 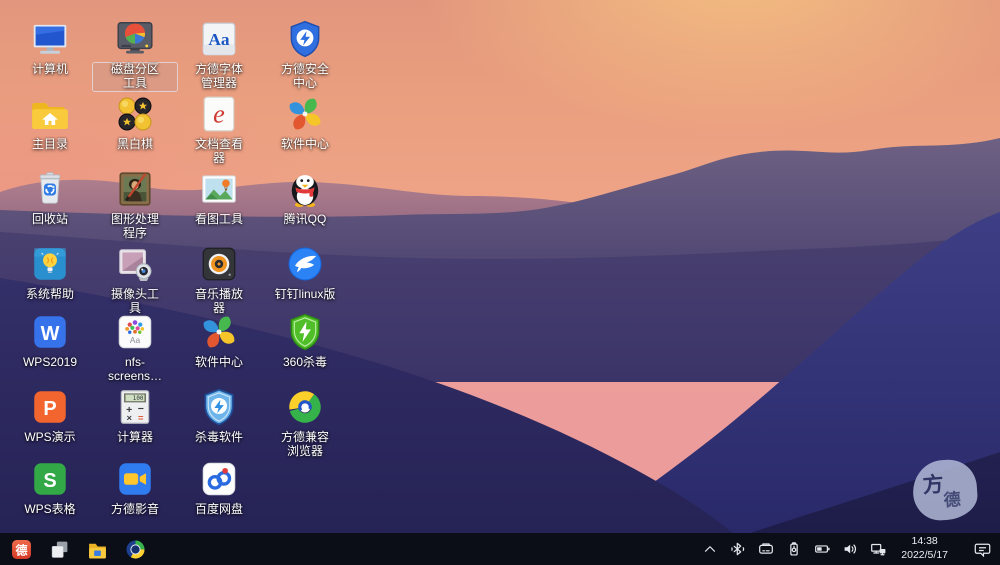 I want to click on desktop-icon-fangde-media: 方德影音, so click(x=135, y=487).